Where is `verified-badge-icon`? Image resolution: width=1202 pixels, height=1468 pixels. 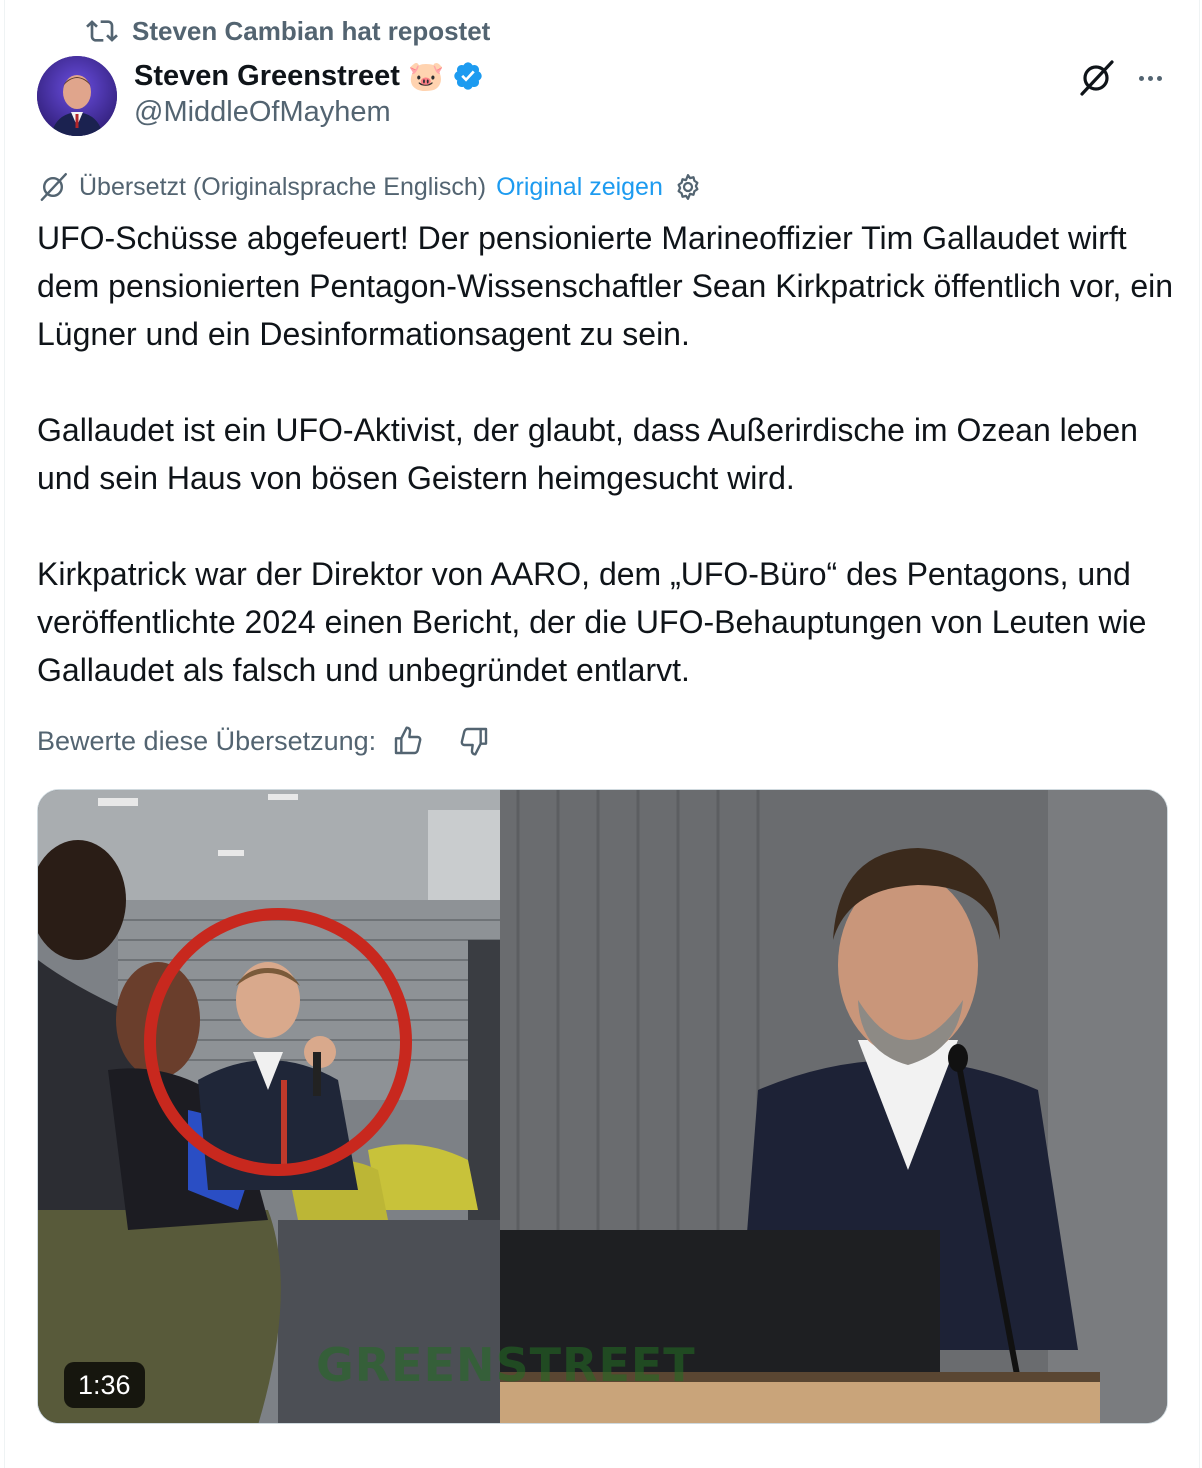
verified-badge-icon is located at coordinates (468, 76).